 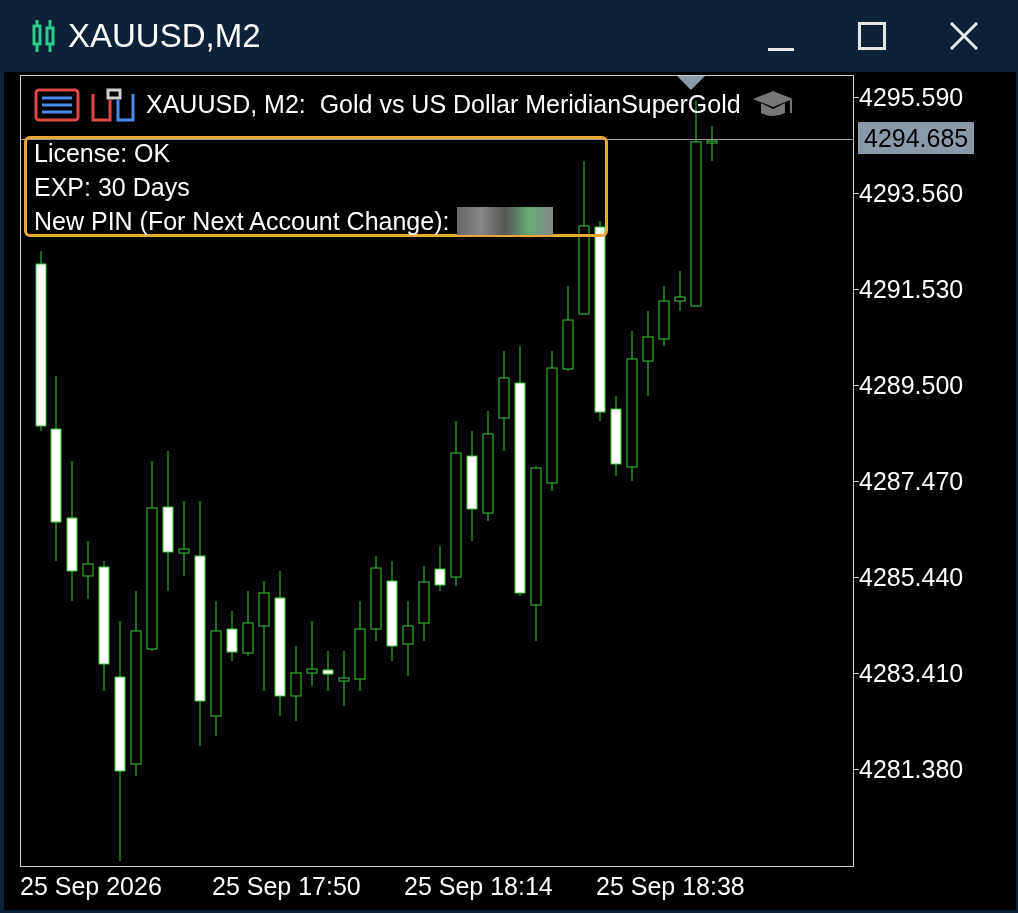 What do you see at coordinates (872, 36) in the screenshot?
I see `maximize-icon` at bounding box center [872, 36].